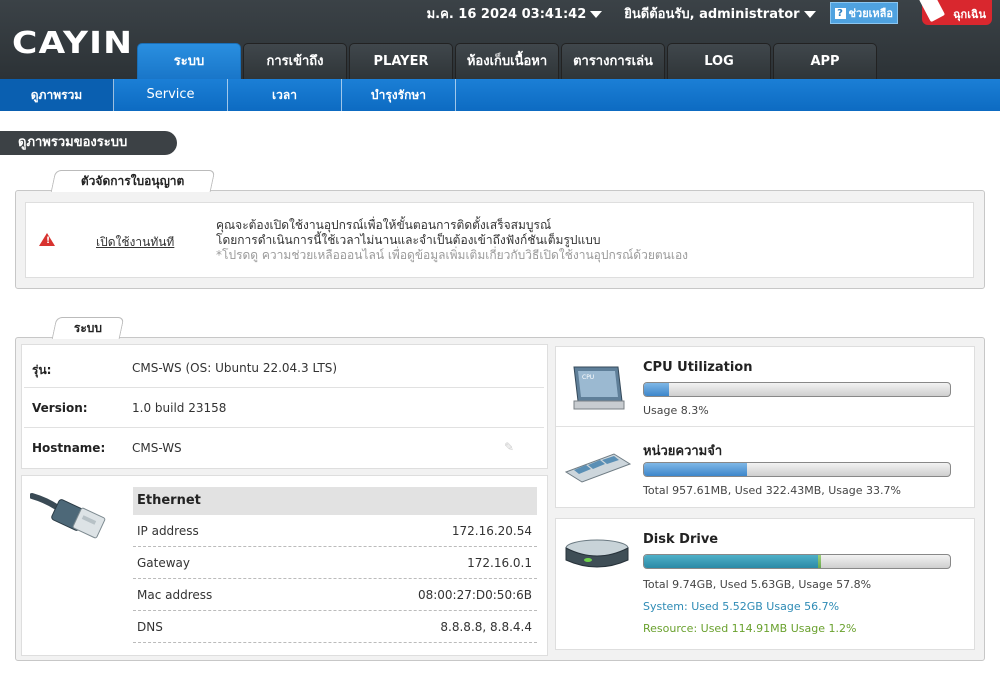 This screenshot has height=678, width=1000. Describe the element at coordinates (741, 606) in the screenshot. I see `disk-system-text: System: Used 5.52GB Usage 56.7%` at that location.